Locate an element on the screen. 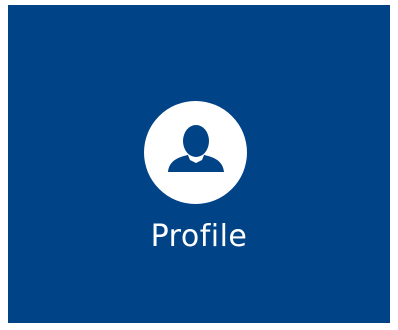 The width and height of the screenshot is (398, 330). avatar is located at coordinates (195, 152).